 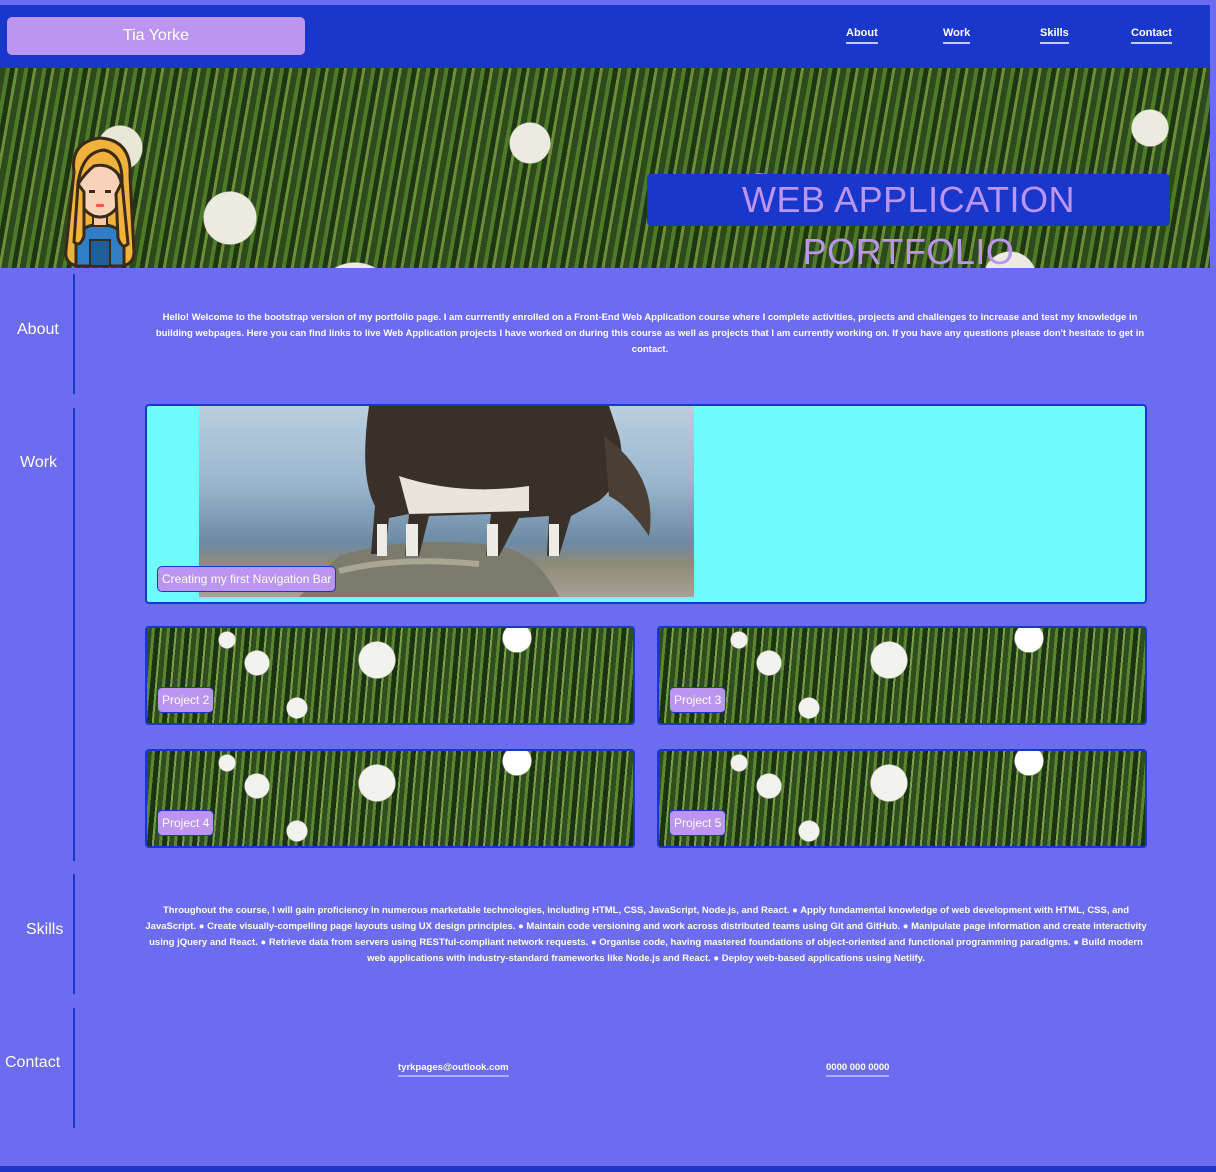 What do you see at coordinates (247, 579) in the screenshot?
I see `project-label-1: Creating my first Navigation Bar` at bounding box center [247, 579].